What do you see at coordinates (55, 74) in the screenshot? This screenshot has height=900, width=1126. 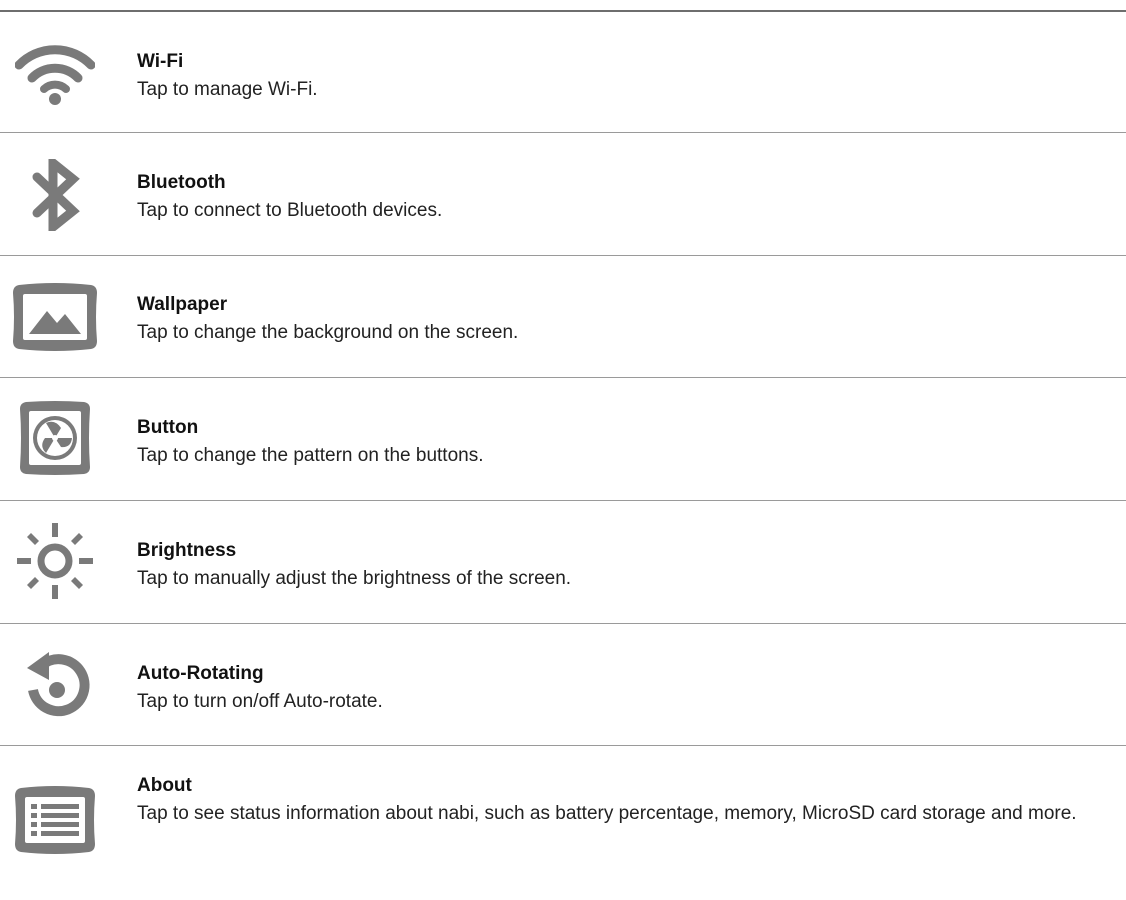 I see `wifi-icon` at bounding box center [55, 74].